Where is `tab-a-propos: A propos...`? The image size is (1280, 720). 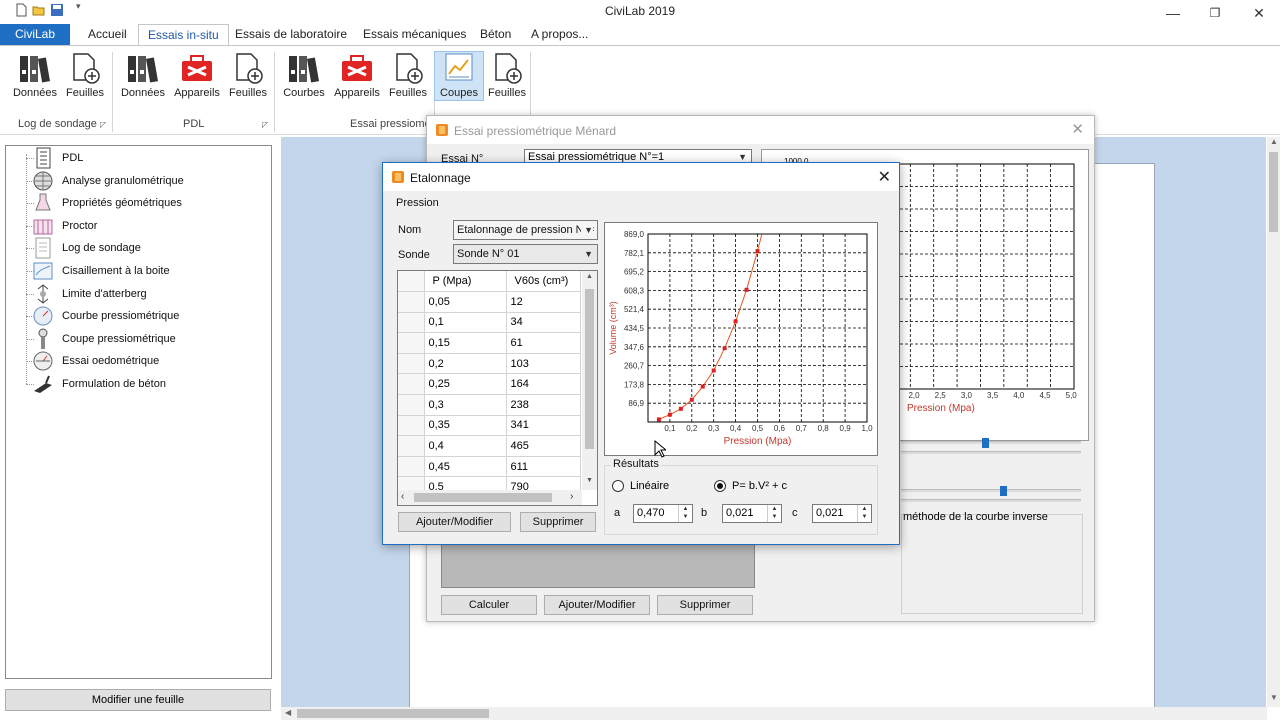 tab-a-propos: A propos... is located at coordinates (559, 35).